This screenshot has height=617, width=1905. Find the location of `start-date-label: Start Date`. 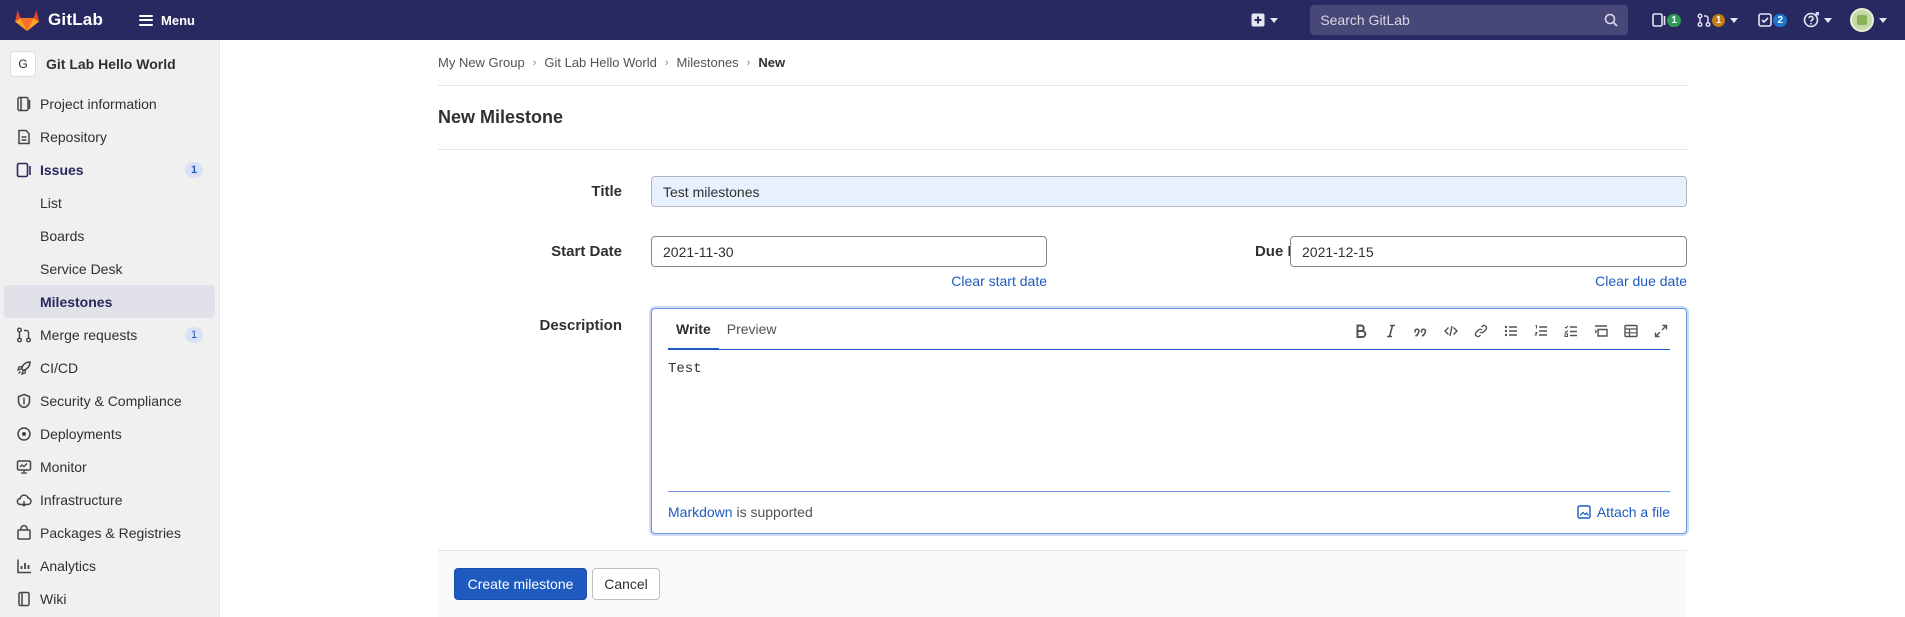

start-date-label: Start Date is located at coordinates (586, 251).